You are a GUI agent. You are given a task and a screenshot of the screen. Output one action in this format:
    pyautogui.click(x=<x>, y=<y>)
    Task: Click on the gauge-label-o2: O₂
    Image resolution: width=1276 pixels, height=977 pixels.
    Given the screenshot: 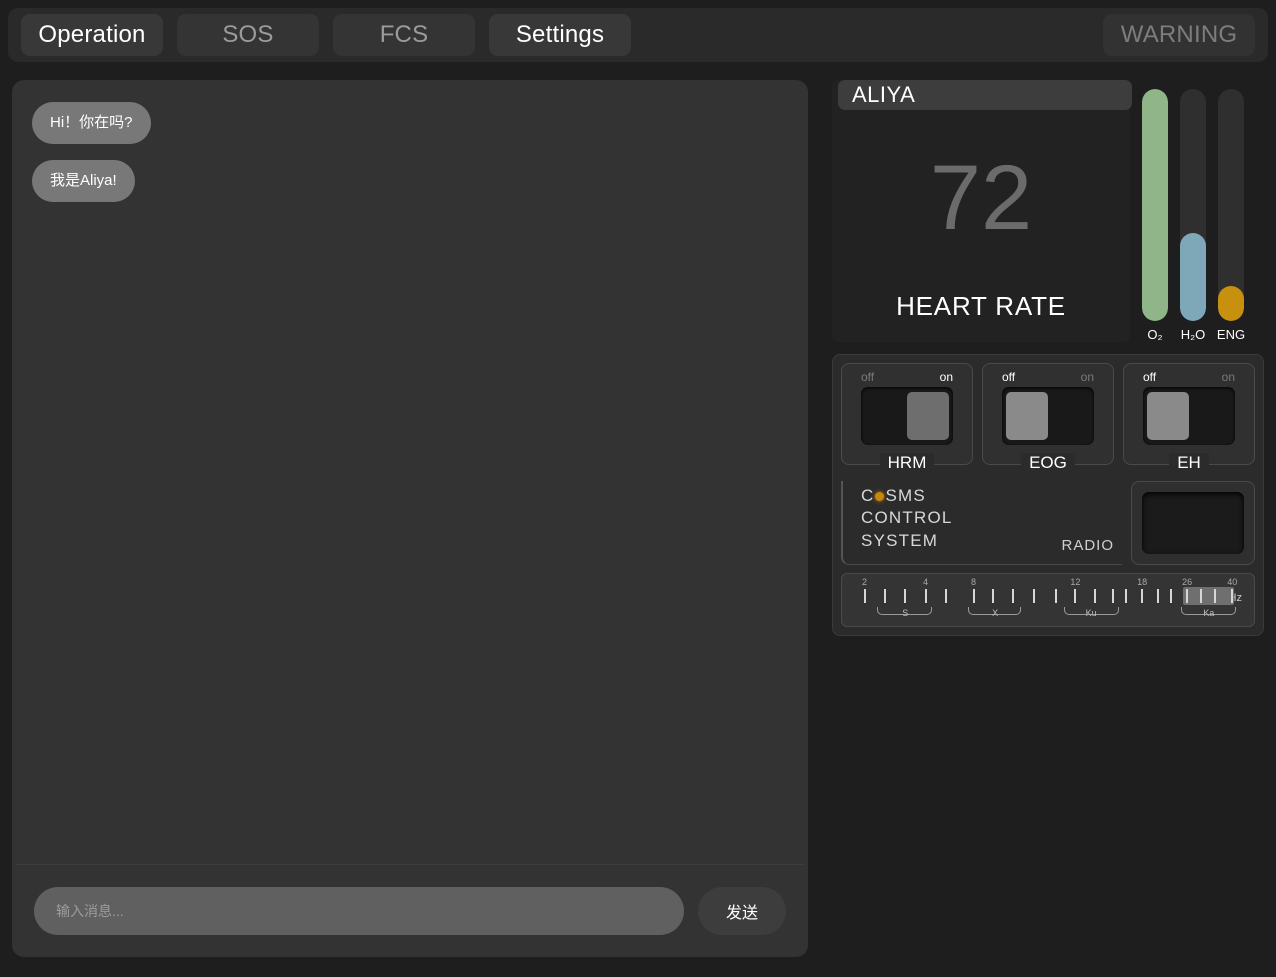 What is the action you would take?
    pyautogui.click(x=1155, y=334)
    